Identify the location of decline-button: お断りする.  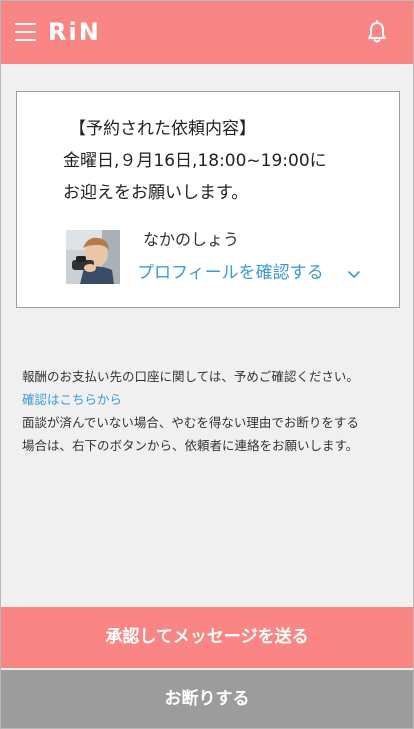
(207, 699).